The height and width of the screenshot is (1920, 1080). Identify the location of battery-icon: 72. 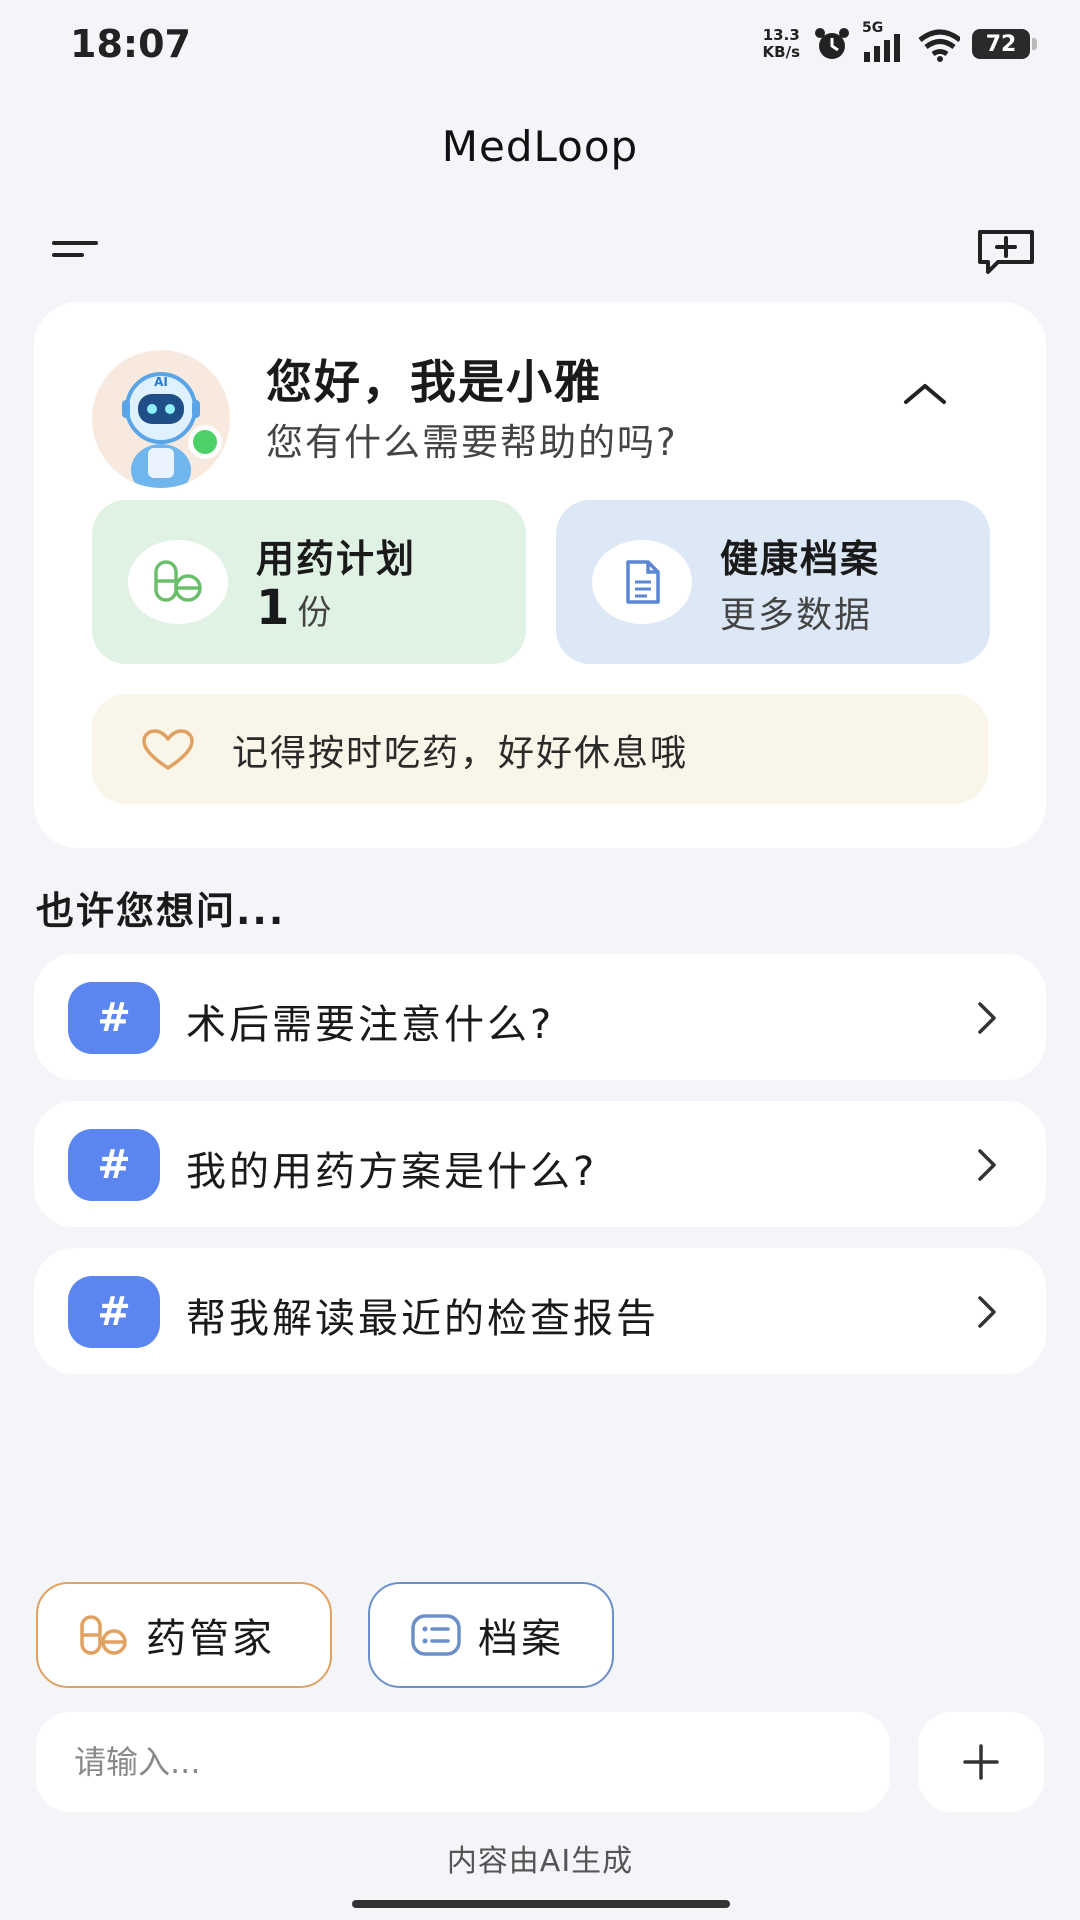
(1004, 44).